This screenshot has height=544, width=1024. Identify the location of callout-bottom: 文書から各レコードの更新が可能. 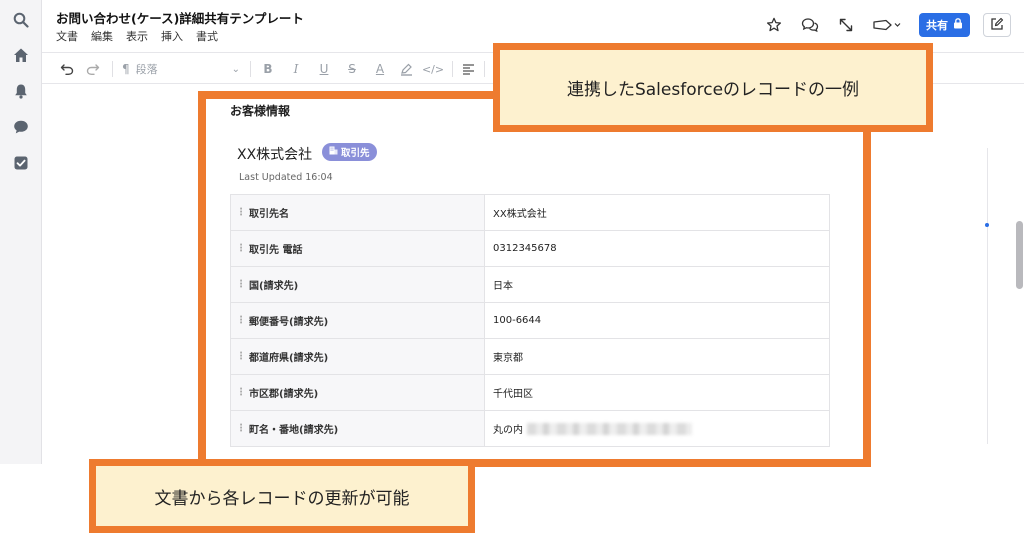
(282, 496).